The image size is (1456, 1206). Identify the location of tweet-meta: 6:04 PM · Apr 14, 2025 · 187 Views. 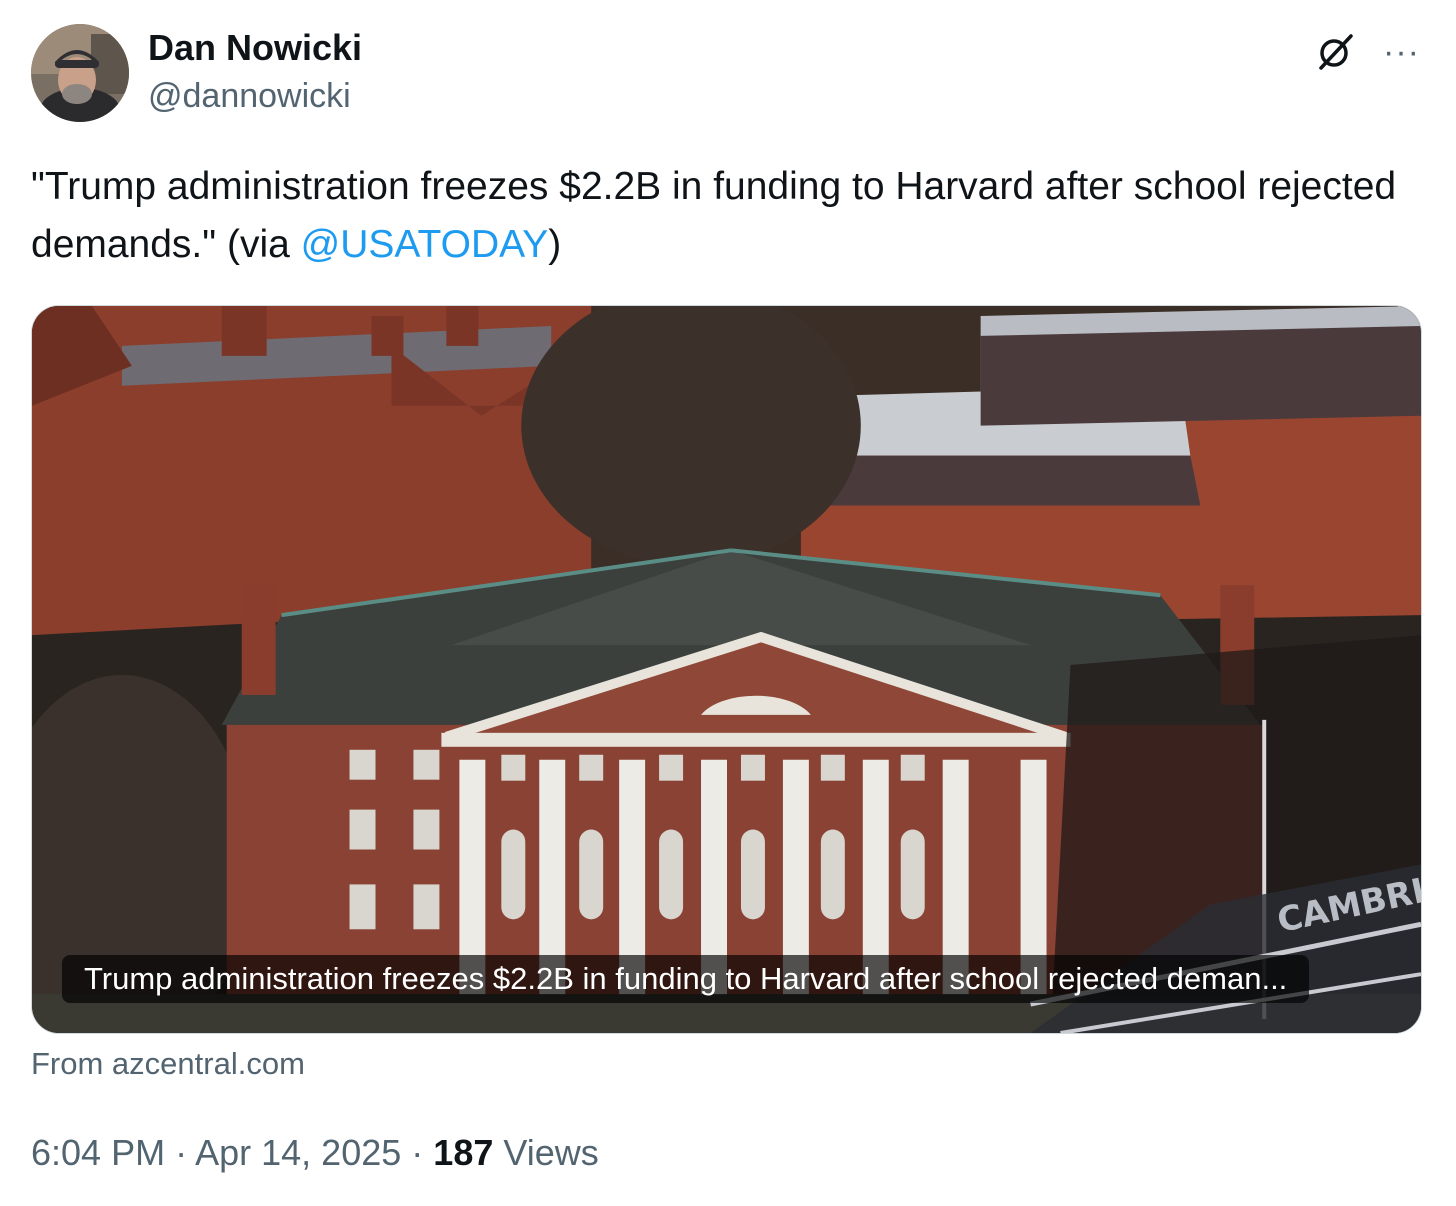
(315, 1153).